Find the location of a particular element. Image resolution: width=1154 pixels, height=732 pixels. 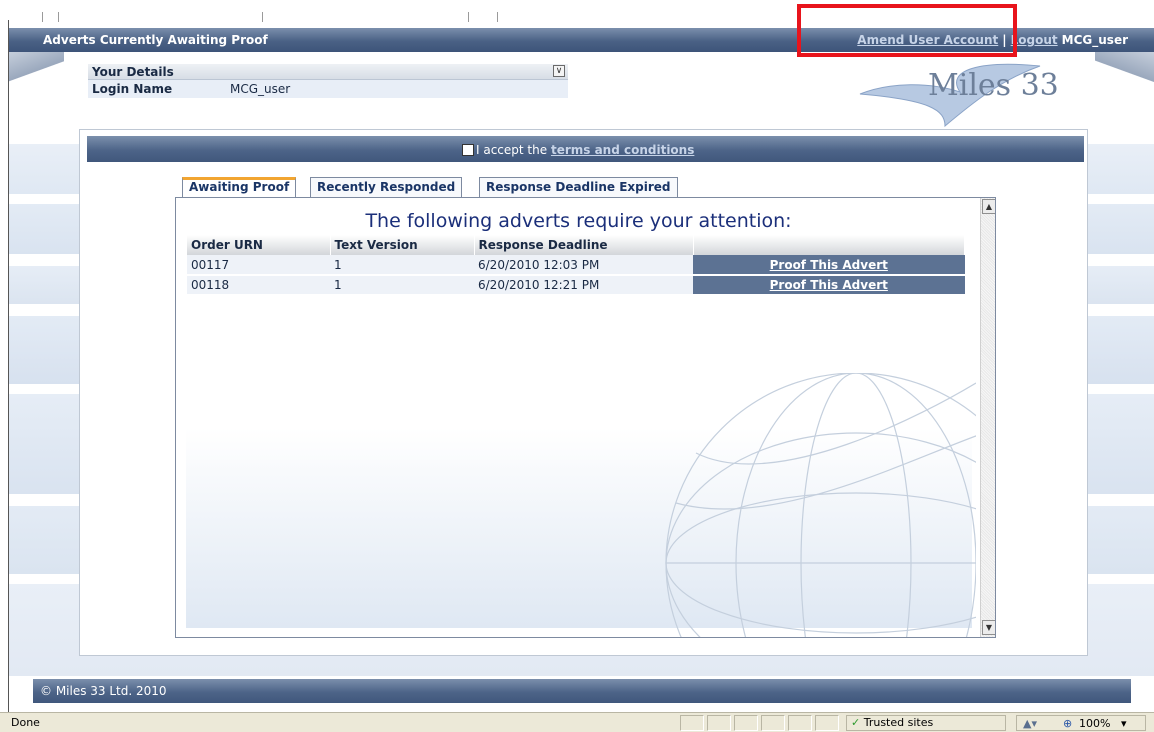

logout-link: Logout is located at coordinates (1034, 40).